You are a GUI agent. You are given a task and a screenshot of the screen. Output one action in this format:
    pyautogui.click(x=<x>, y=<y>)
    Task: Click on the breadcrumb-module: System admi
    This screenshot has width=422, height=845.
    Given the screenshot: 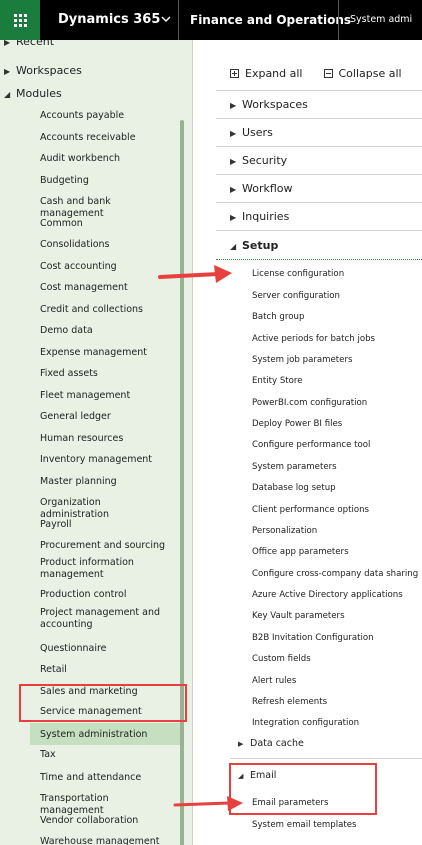 What is the action you would take?
    pyautogui.click(x=386, y=20)
    